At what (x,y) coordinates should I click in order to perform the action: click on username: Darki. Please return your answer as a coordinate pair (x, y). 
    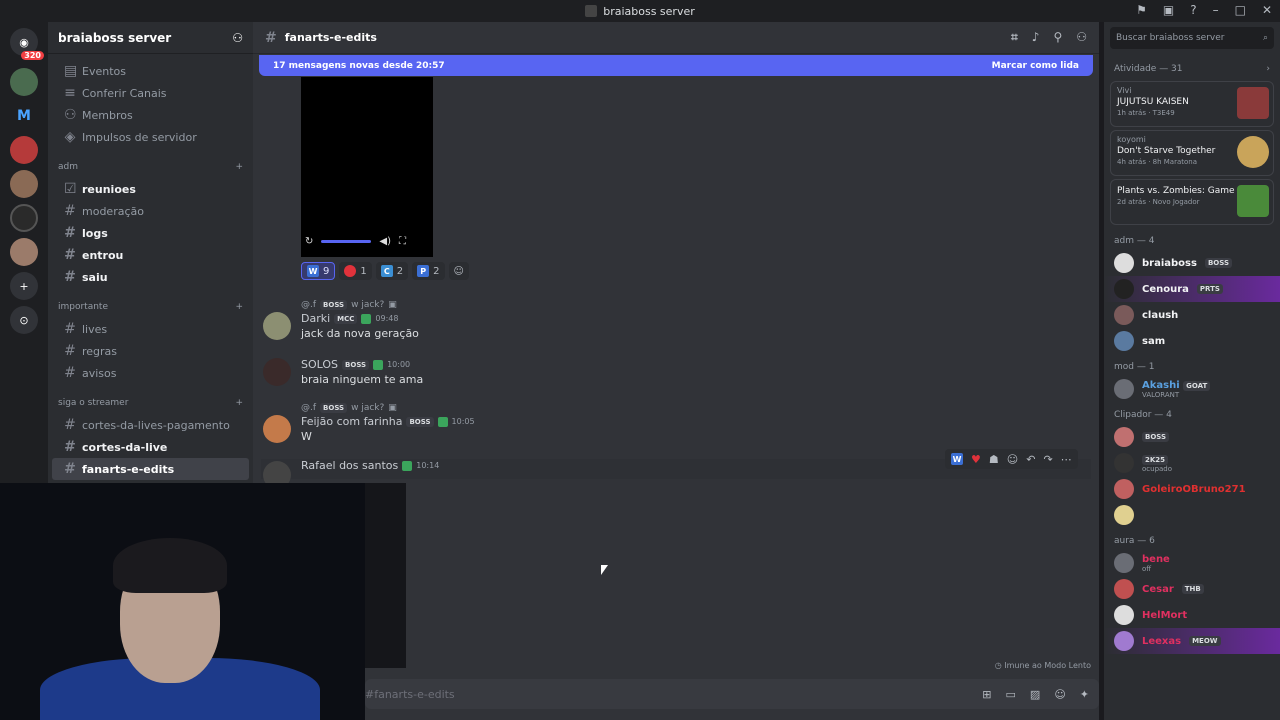
    Looking at the image, I should click on (315, 318).